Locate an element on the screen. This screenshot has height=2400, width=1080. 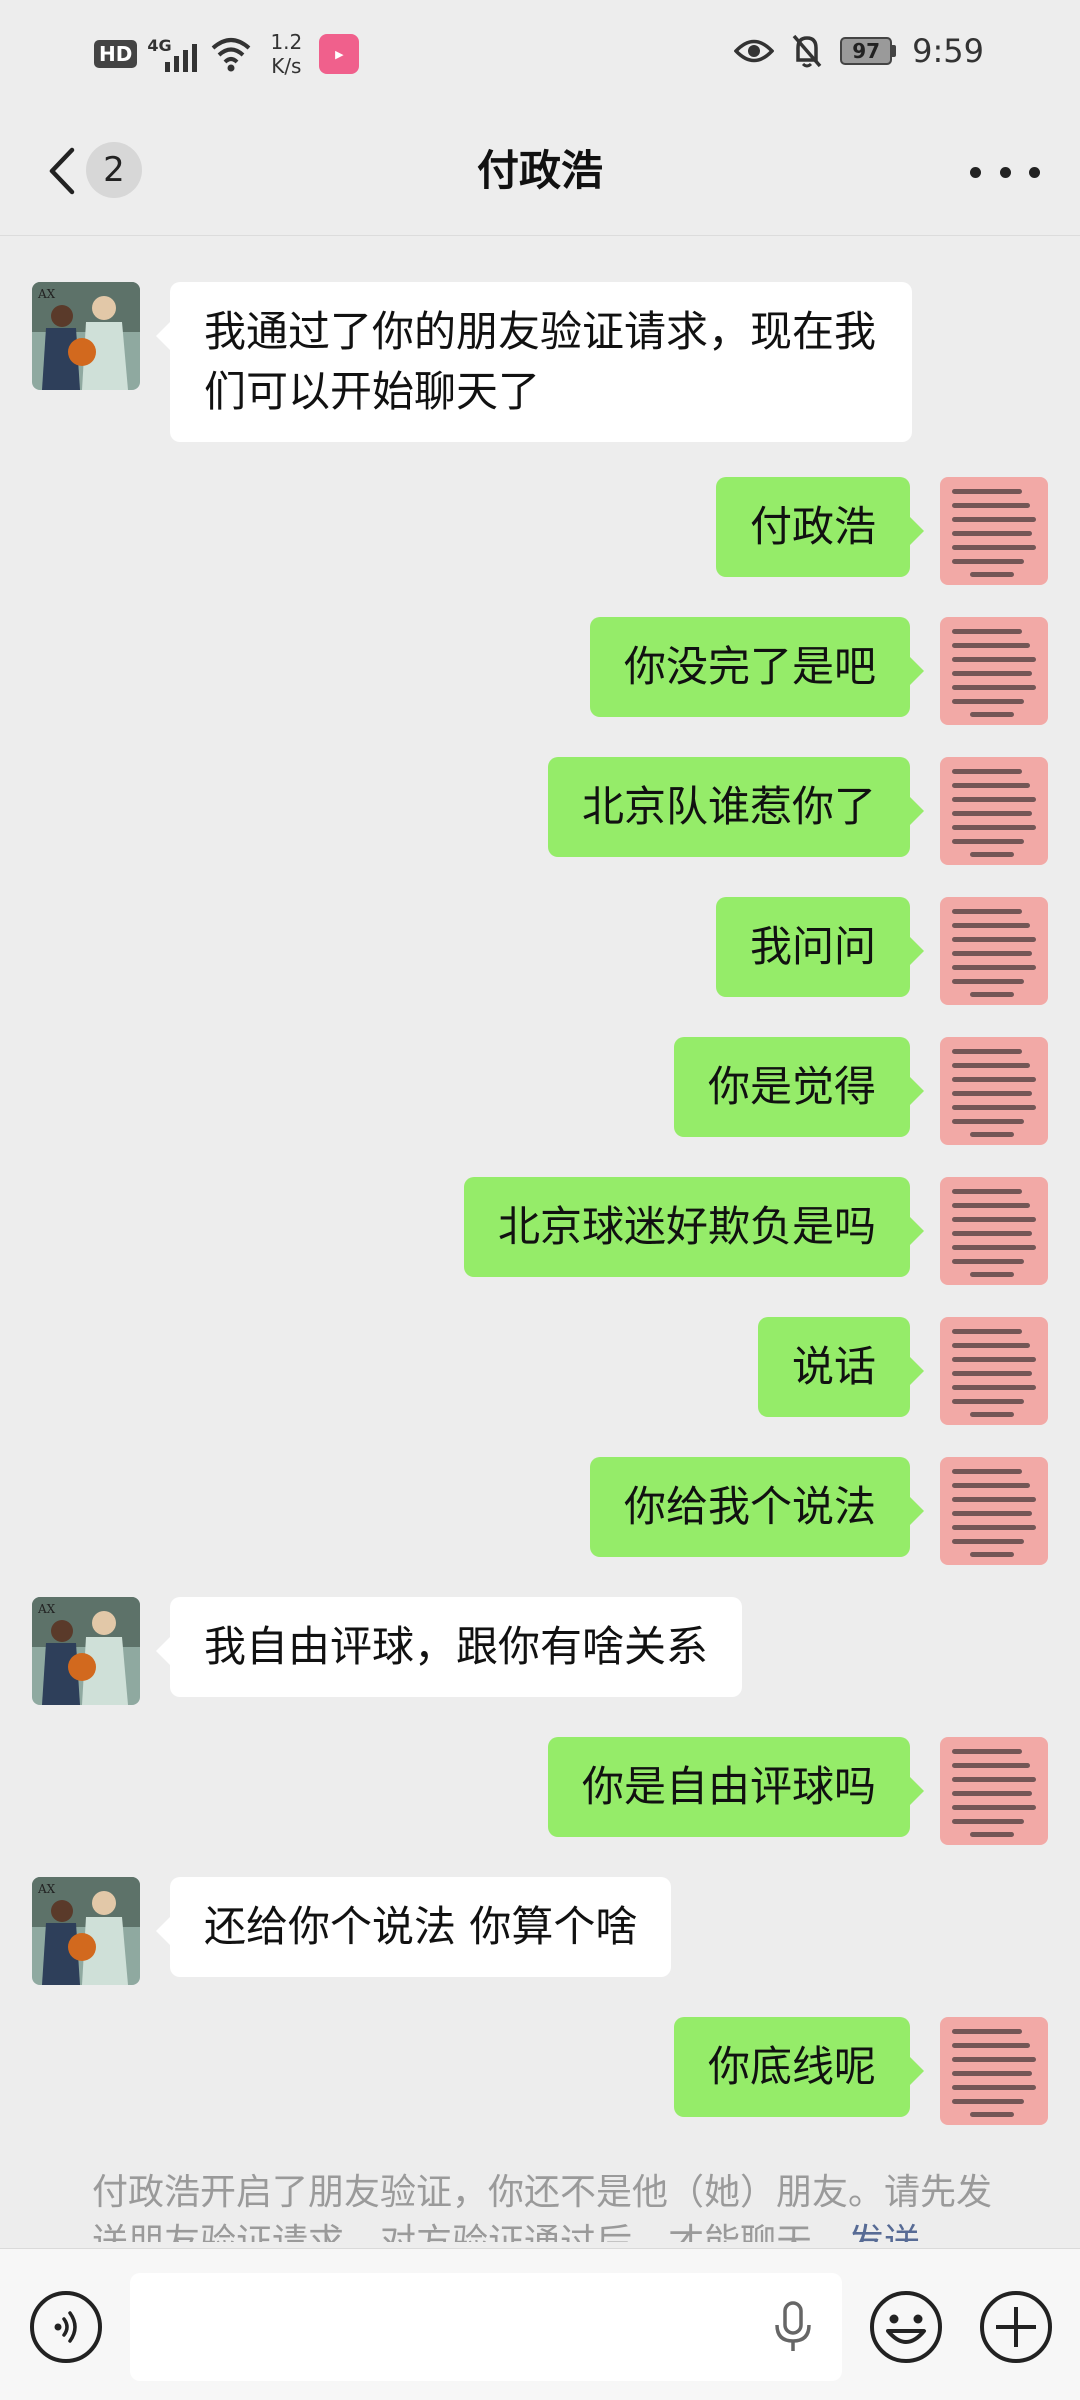
app-notification-icon: ▶ is located at coordinates (339, 54).